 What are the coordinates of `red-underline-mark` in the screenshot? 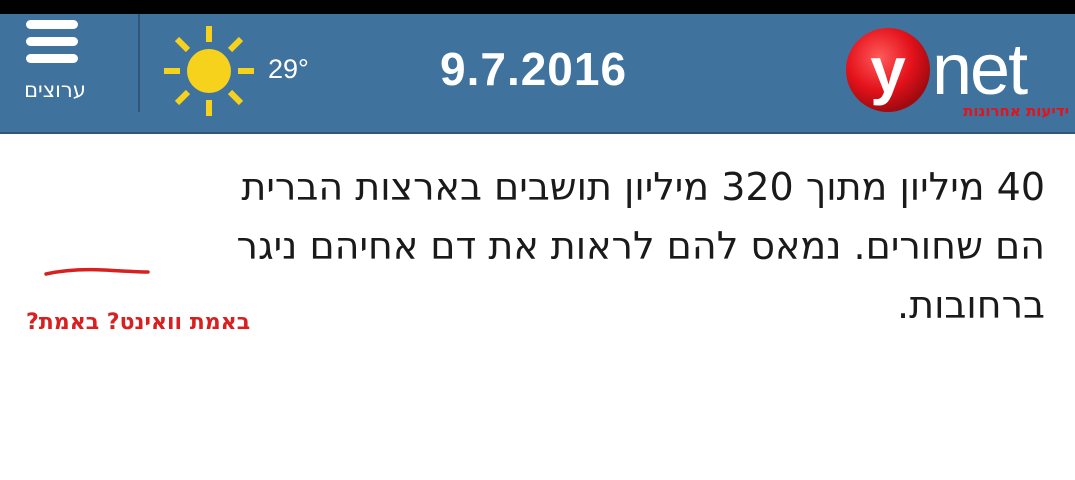 It's located at (97, 271).